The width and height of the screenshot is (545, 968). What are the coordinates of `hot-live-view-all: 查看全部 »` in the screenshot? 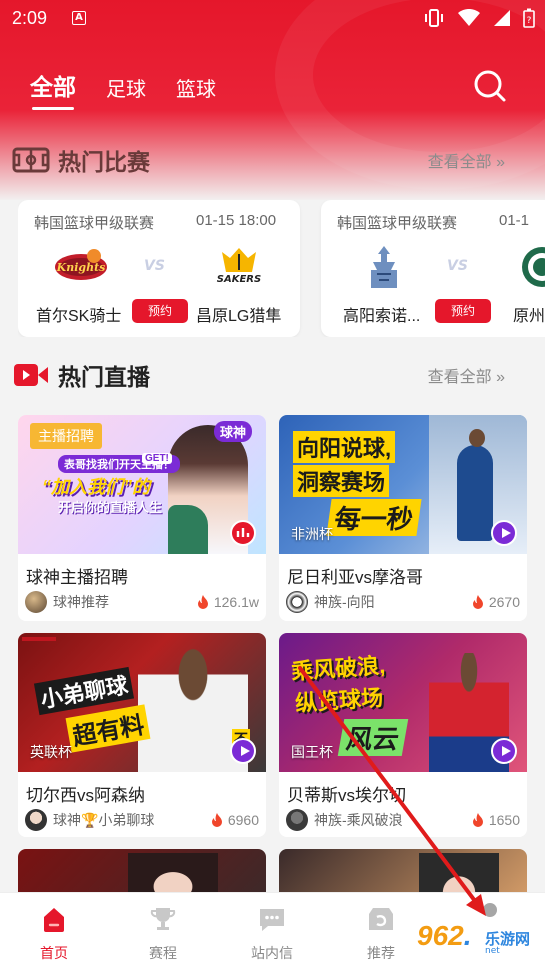 It's located at (466, 375).